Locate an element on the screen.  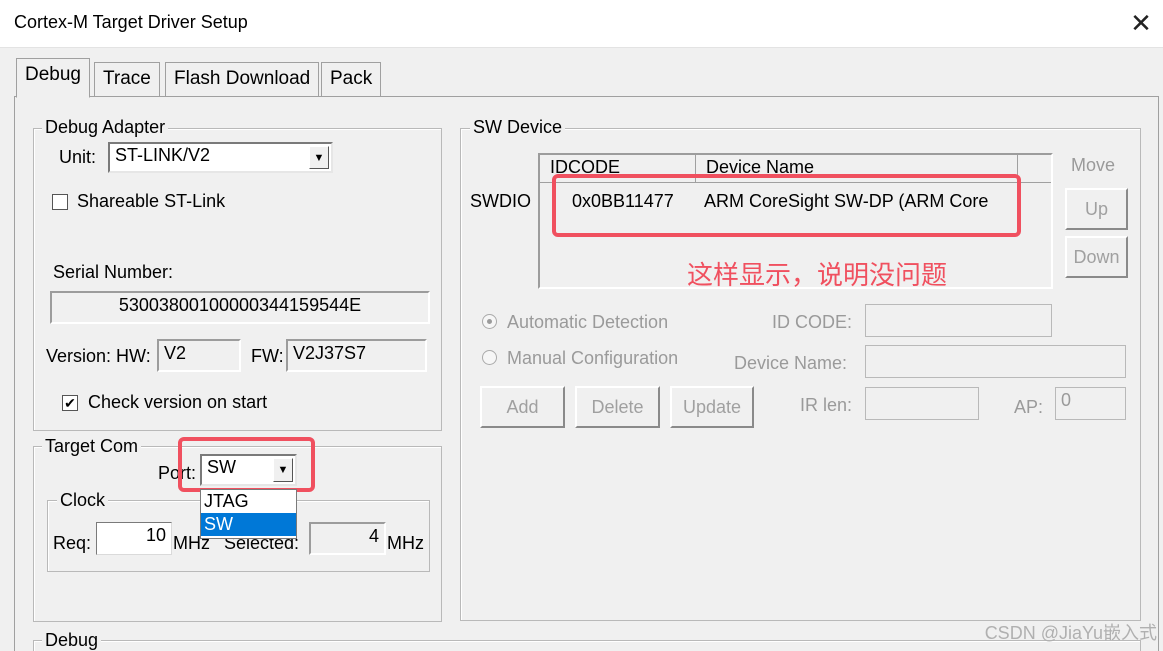
update-button: Update is located at coordinates (712, 407).